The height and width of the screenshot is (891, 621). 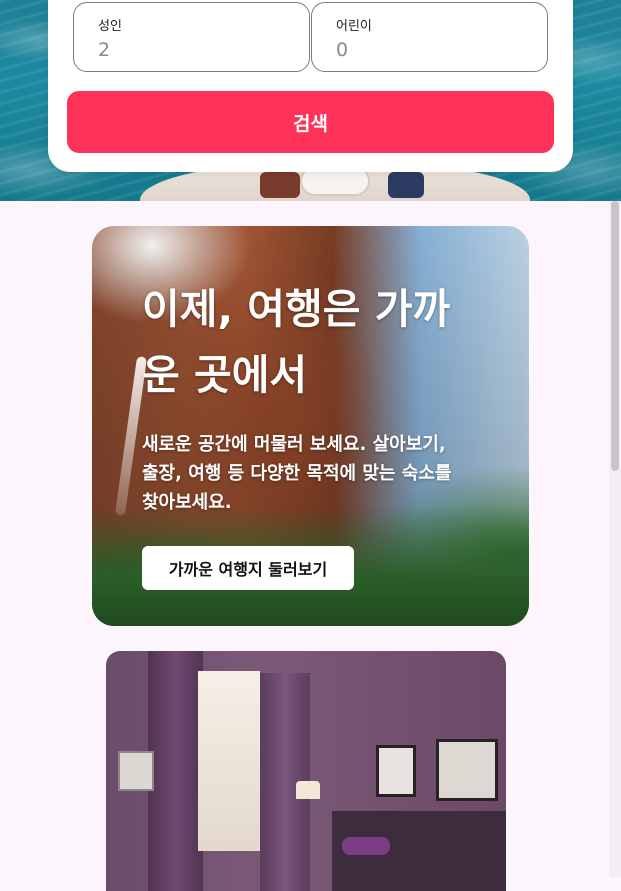 What do you see at coordinates (191, 37) in the screenshot?
I see `adults-field: 성인` at bounding box center [191, 37].